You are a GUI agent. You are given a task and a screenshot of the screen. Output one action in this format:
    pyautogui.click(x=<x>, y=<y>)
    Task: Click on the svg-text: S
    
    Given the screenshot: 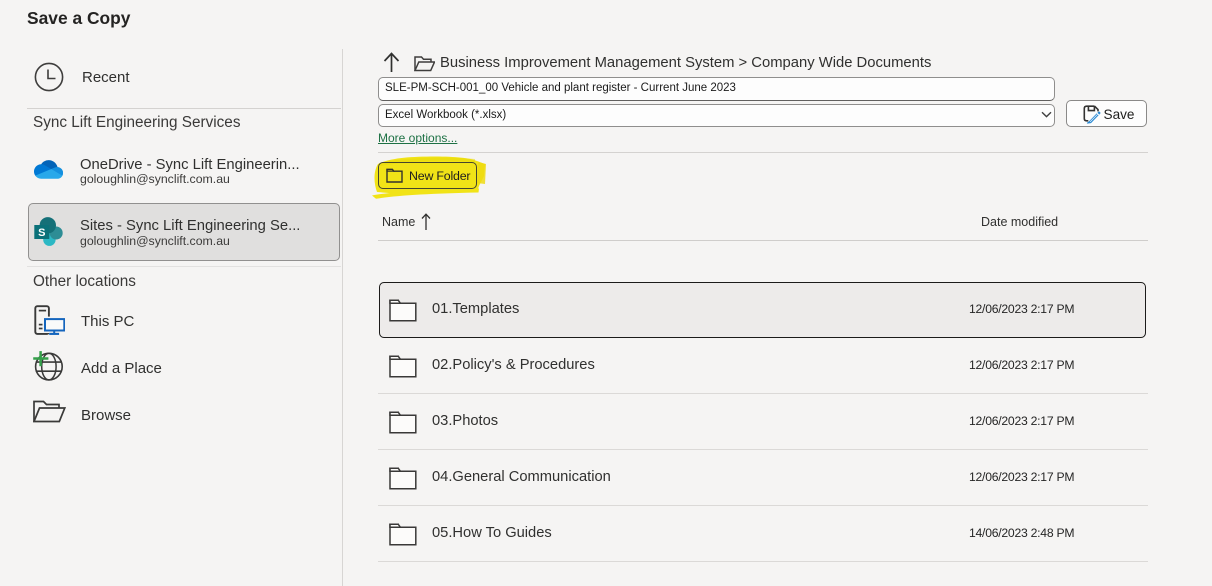 What is the action you would take?
    pyautogui.click(x=41, y=233)
    